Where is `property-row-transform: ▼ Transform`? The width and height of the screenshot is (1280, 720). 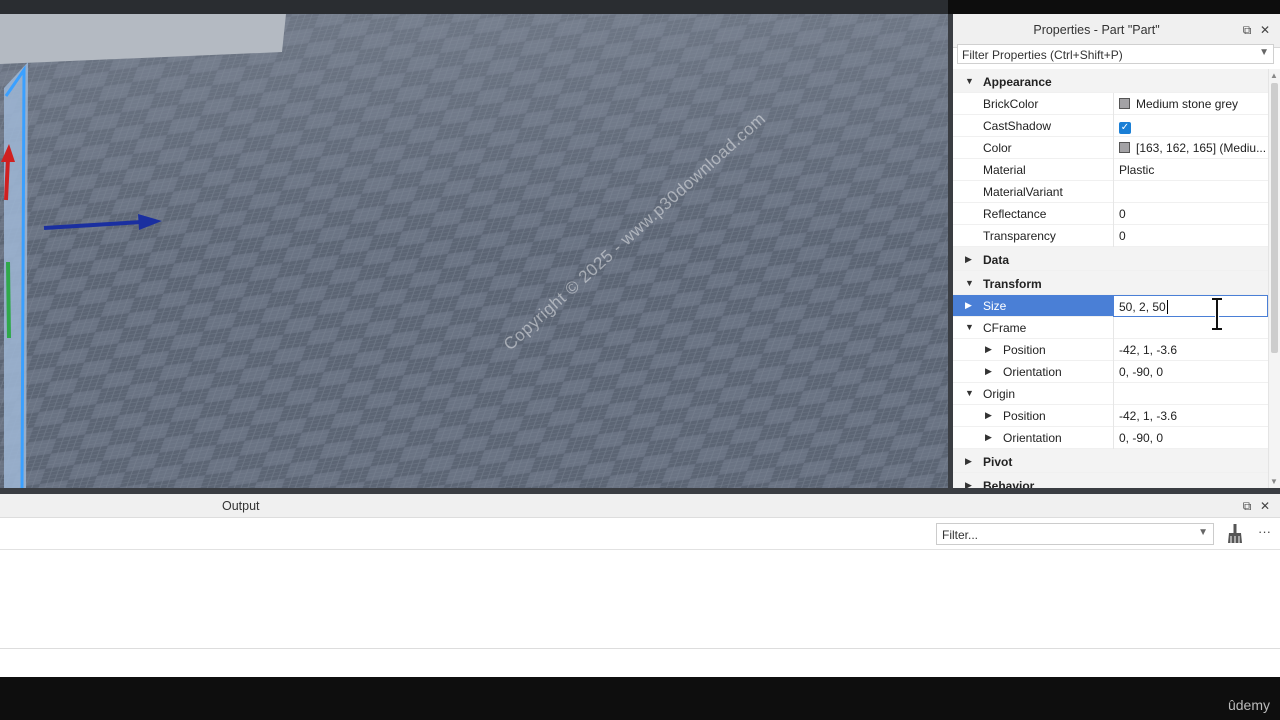 property-row-transform: ▼ Transform is located at coordinates (1110, 283).